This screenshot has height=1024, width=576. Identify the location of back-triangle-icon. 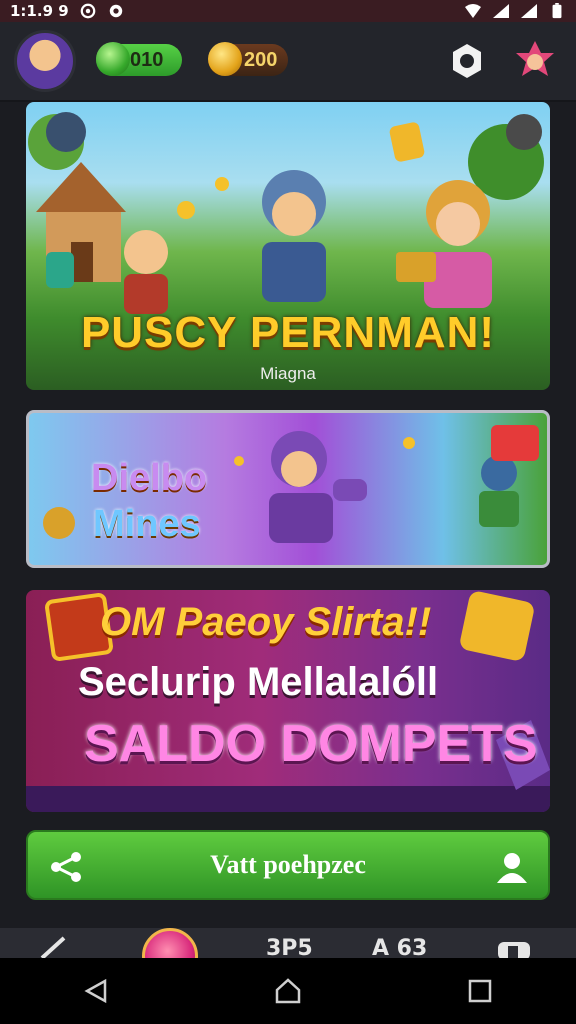
(95, 991).